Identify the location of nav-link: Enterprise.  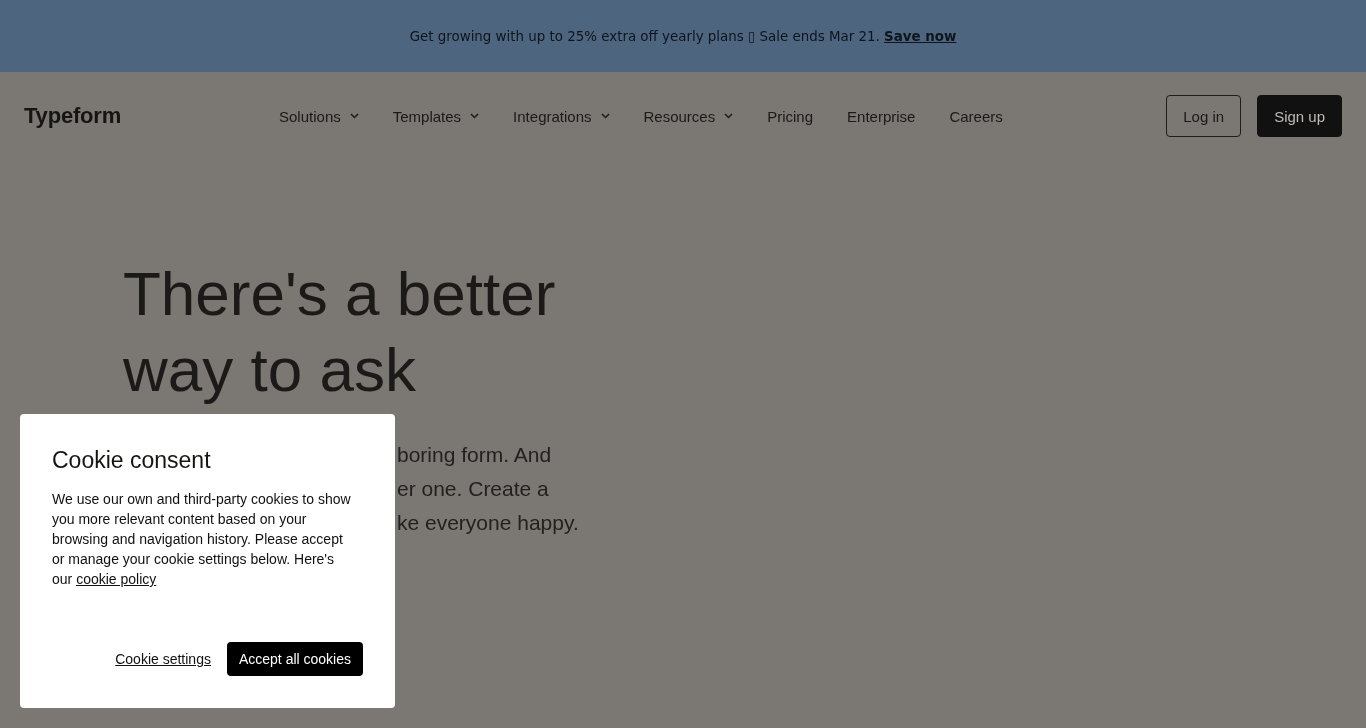
(881, 116).